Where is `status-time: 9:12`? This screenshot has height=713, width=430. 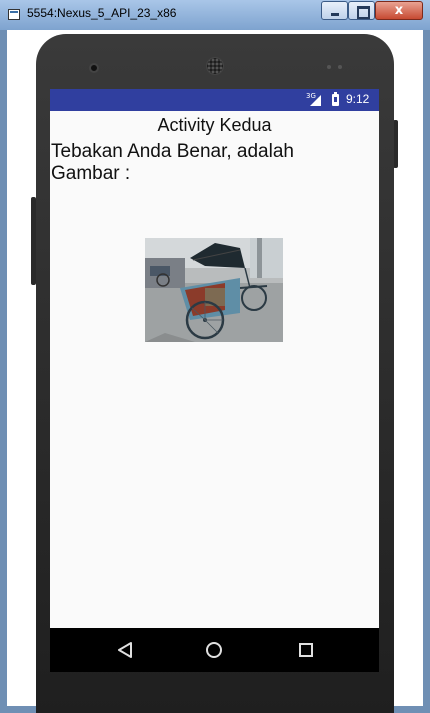 status-time: 9:12 is located at coordinates (358, 99).